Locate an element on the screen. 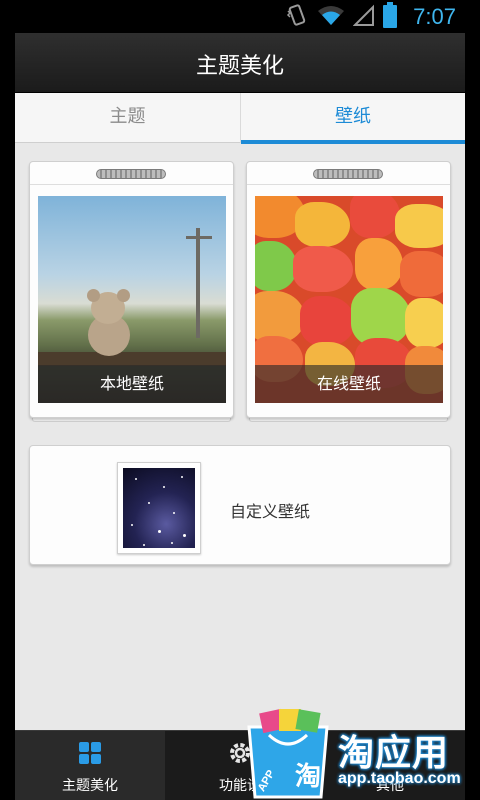  vibrate-icon is located at coordinates (297, 17).